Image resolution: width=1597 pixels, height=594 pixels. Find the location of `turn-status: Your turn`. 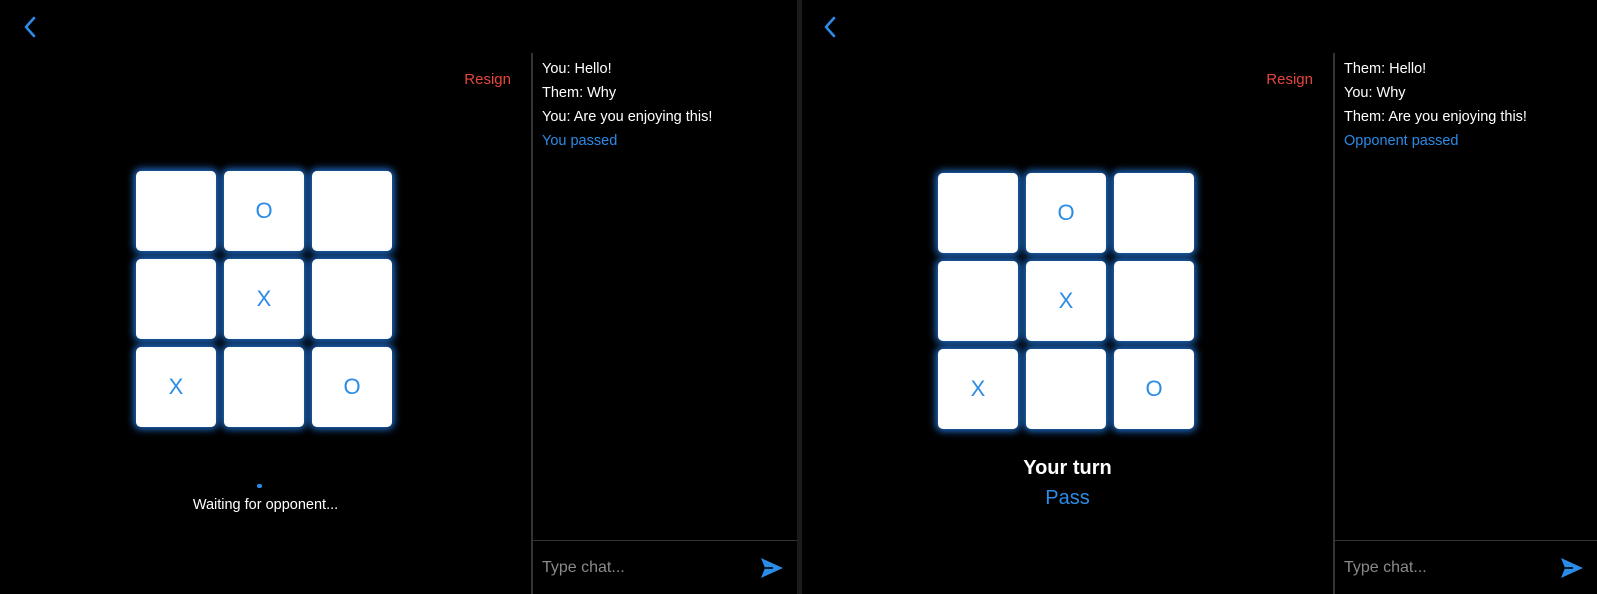

turn-status: Your turn is located at coordinates (1067, 468).